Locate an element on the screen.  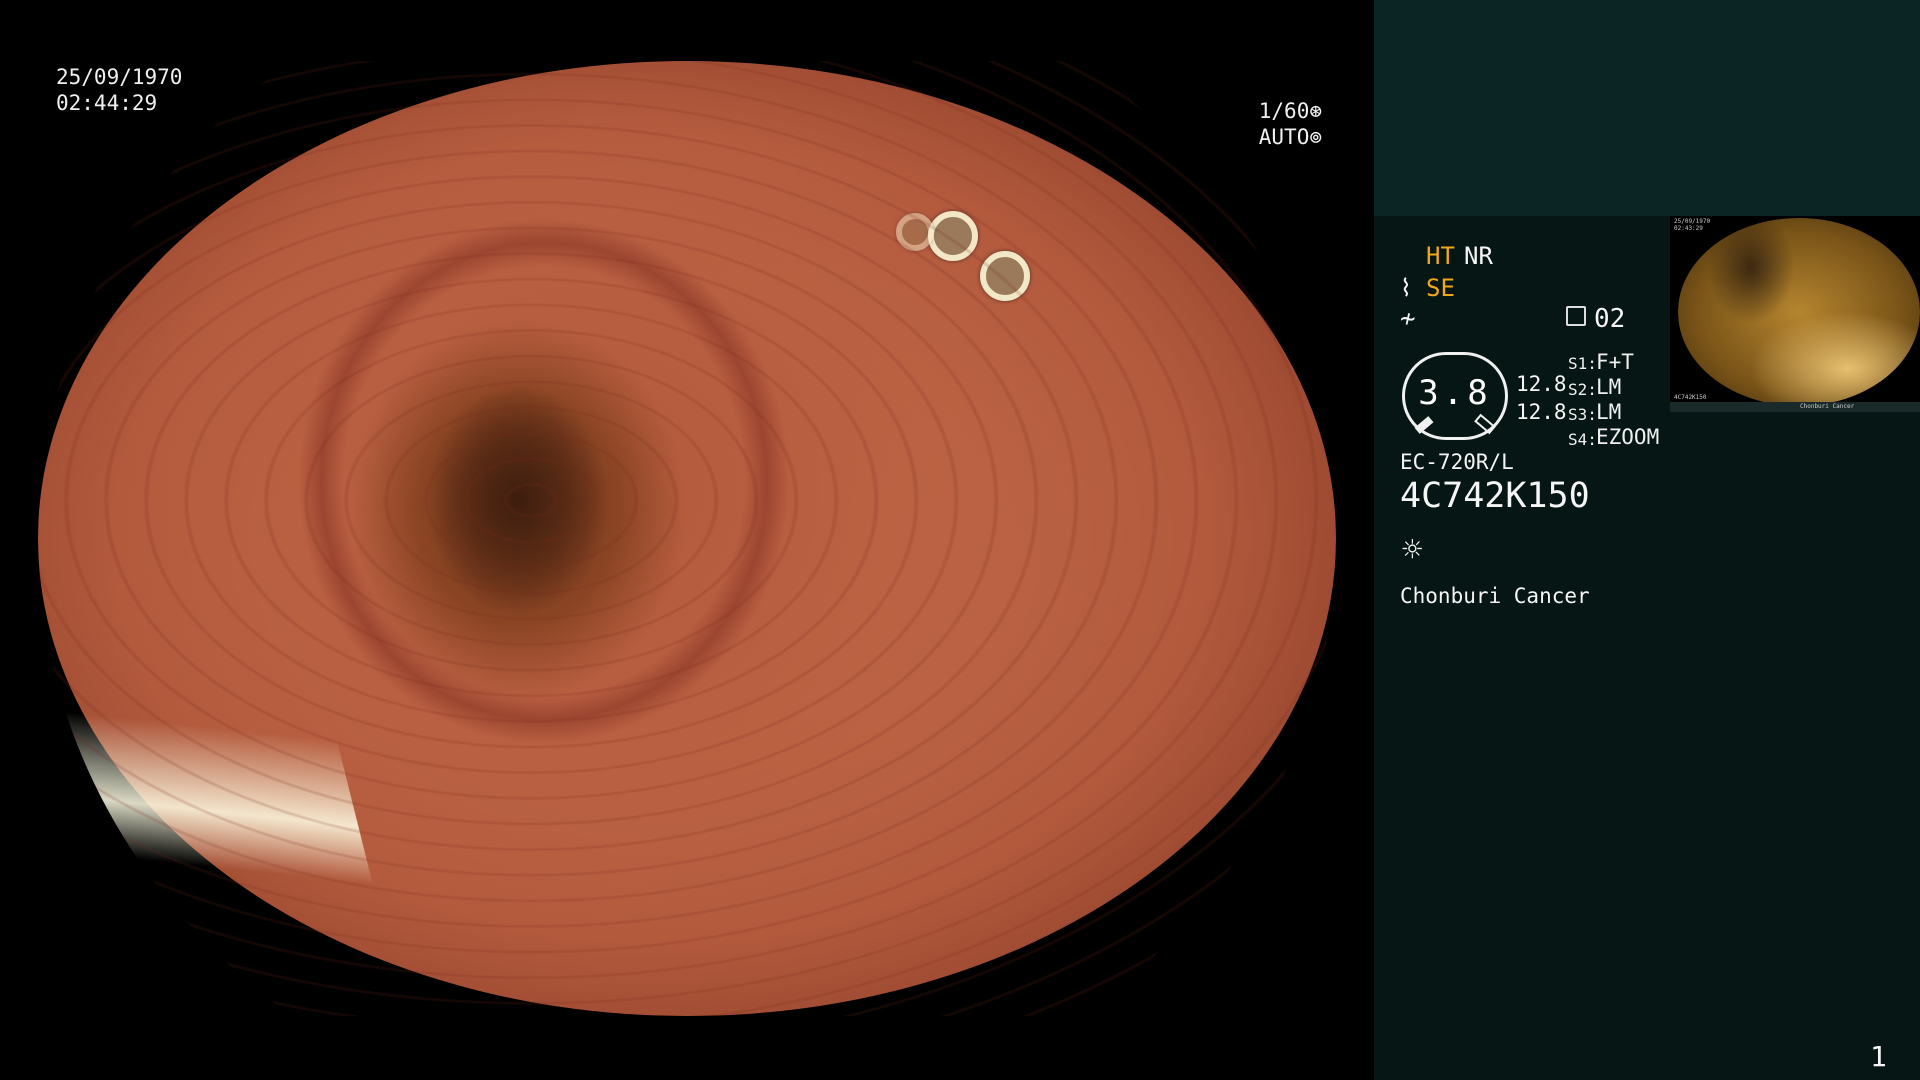
panel-header-area is located at coordinates (1647, 108).